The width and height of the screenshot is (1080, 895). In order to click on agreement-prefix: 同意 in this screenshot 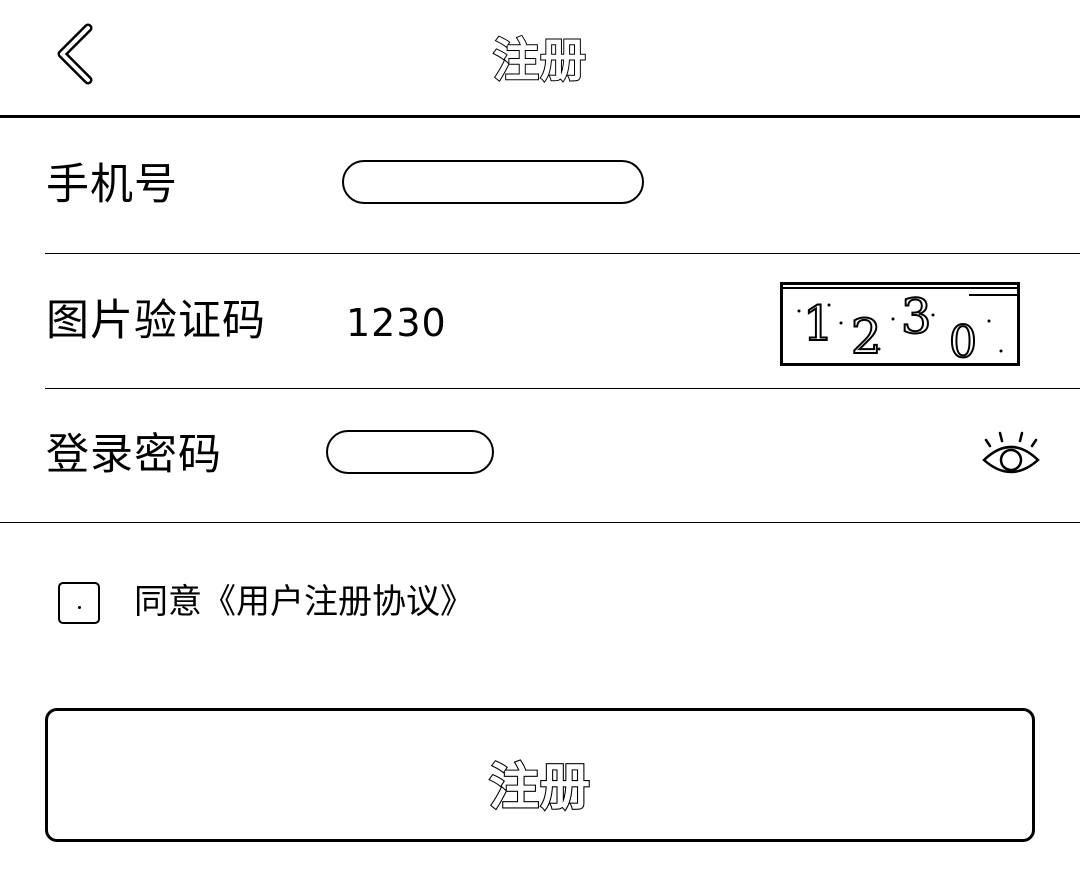, I will do `click(168, 602)`.